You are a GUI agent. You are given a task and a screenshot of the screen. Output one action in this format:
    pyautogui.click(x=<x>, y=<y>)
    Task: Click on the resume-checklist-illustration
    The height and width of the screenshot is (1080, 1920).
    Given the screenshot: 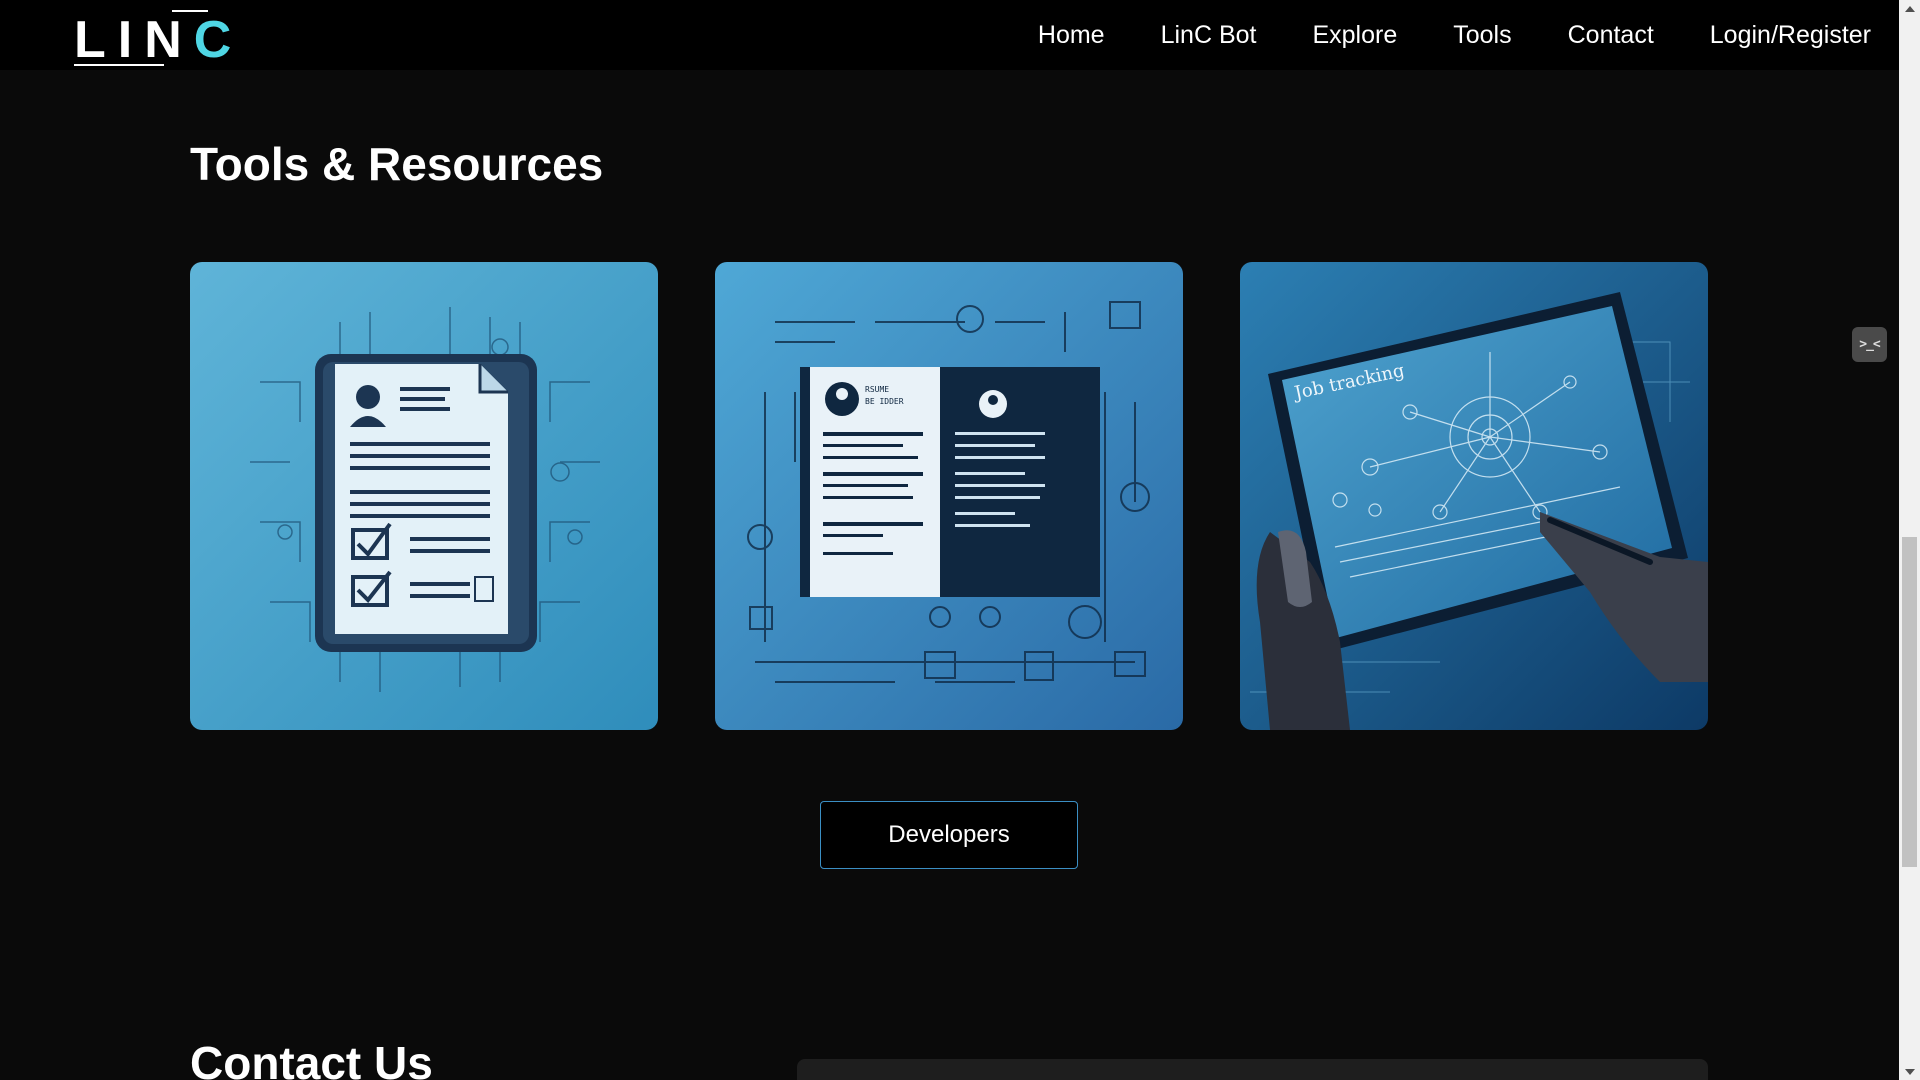 What is the action you would take?
    pyautogui.click(x=424, y=496)
    